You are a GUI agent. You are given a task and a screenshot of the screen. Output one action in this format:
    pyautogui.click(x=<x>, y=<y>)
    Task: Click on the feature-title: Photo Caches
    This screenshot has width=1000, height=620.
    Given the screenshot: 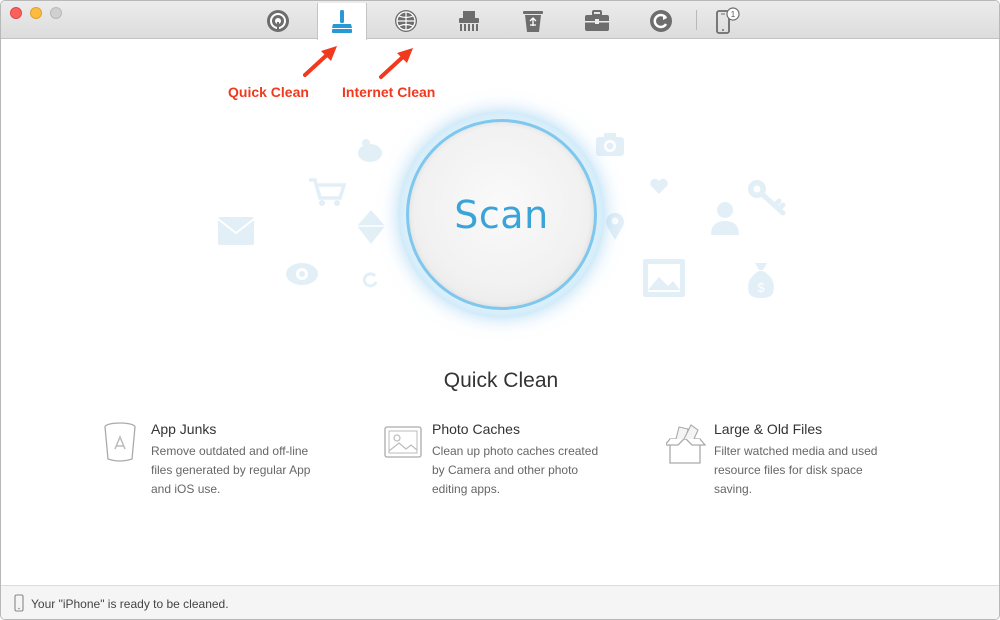 What is the action you would take?
    pyautogui.click(x=476, y=429)
    